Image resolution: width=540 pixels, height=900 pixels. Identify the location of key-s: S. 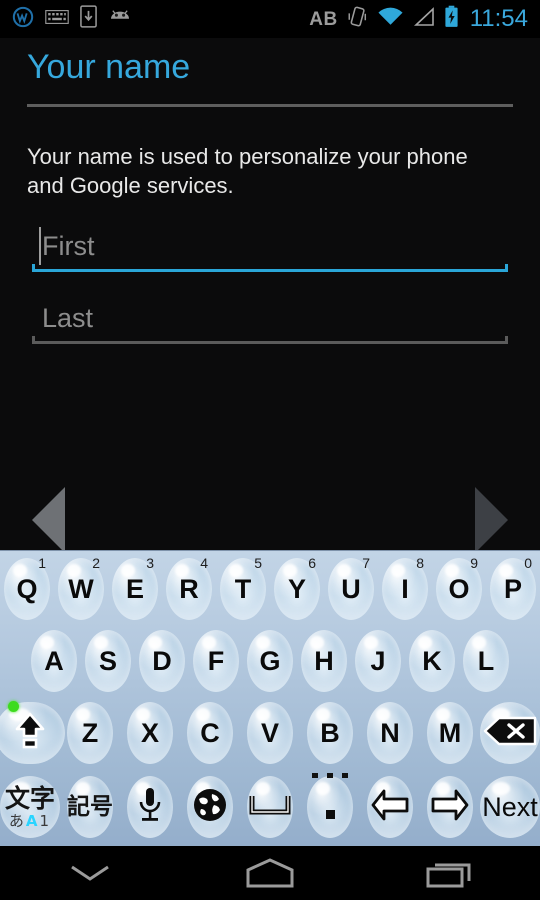
(108, 661).